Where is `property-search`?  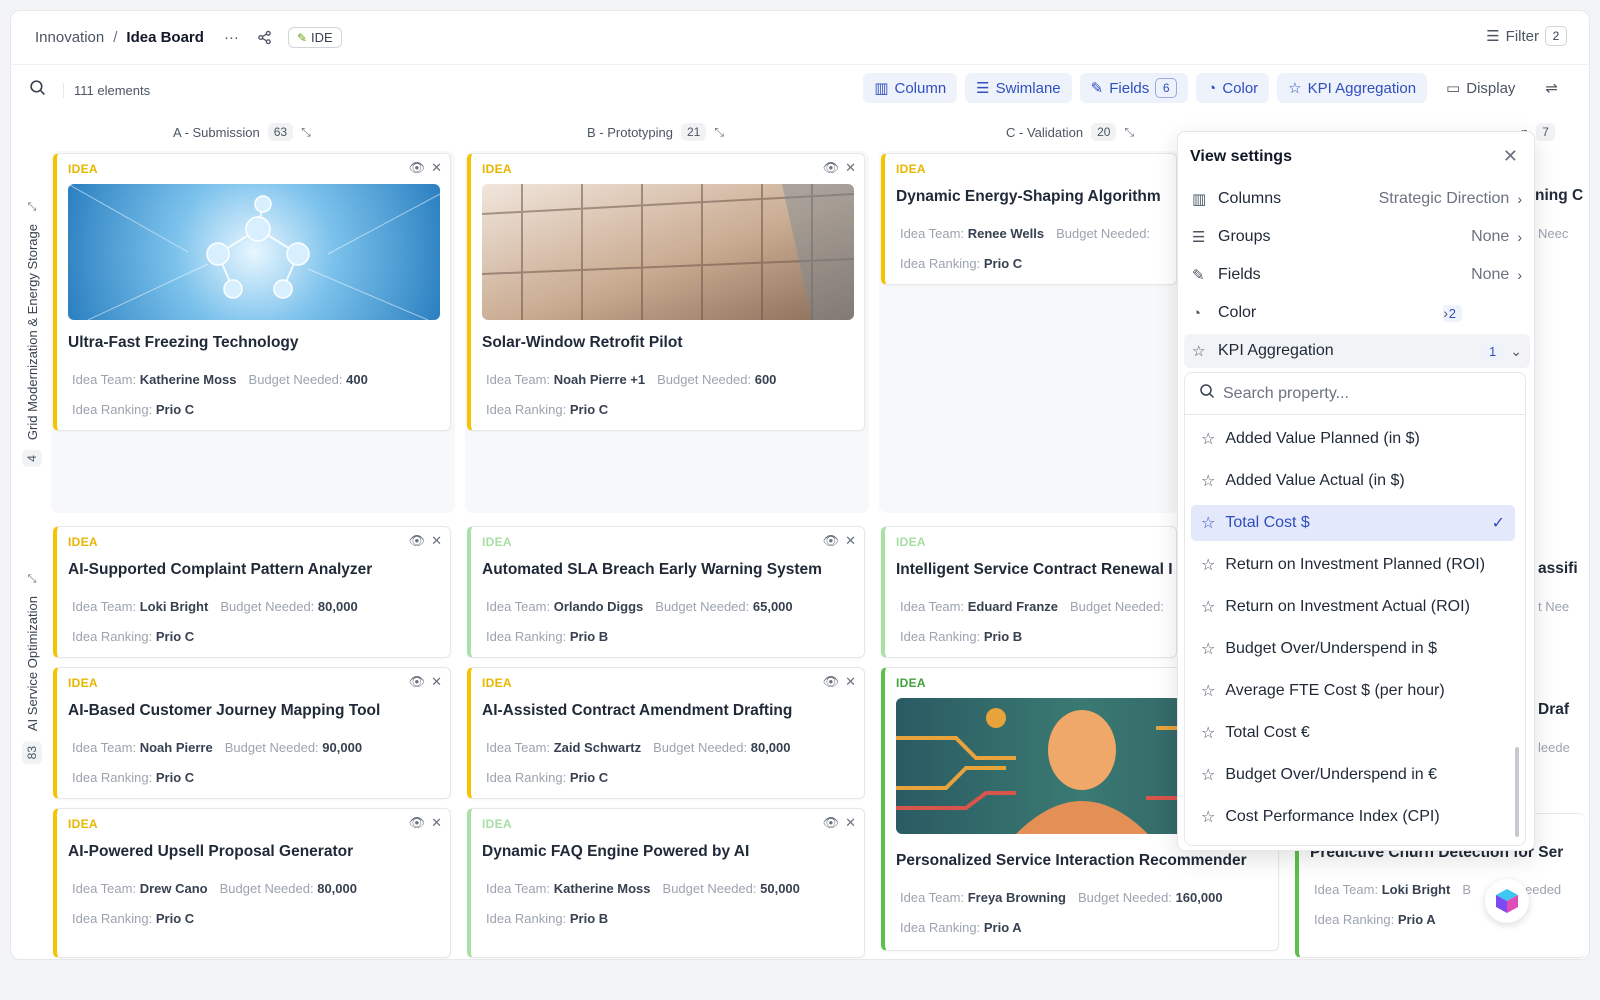 property-search is located at coordinates (1355, 394).